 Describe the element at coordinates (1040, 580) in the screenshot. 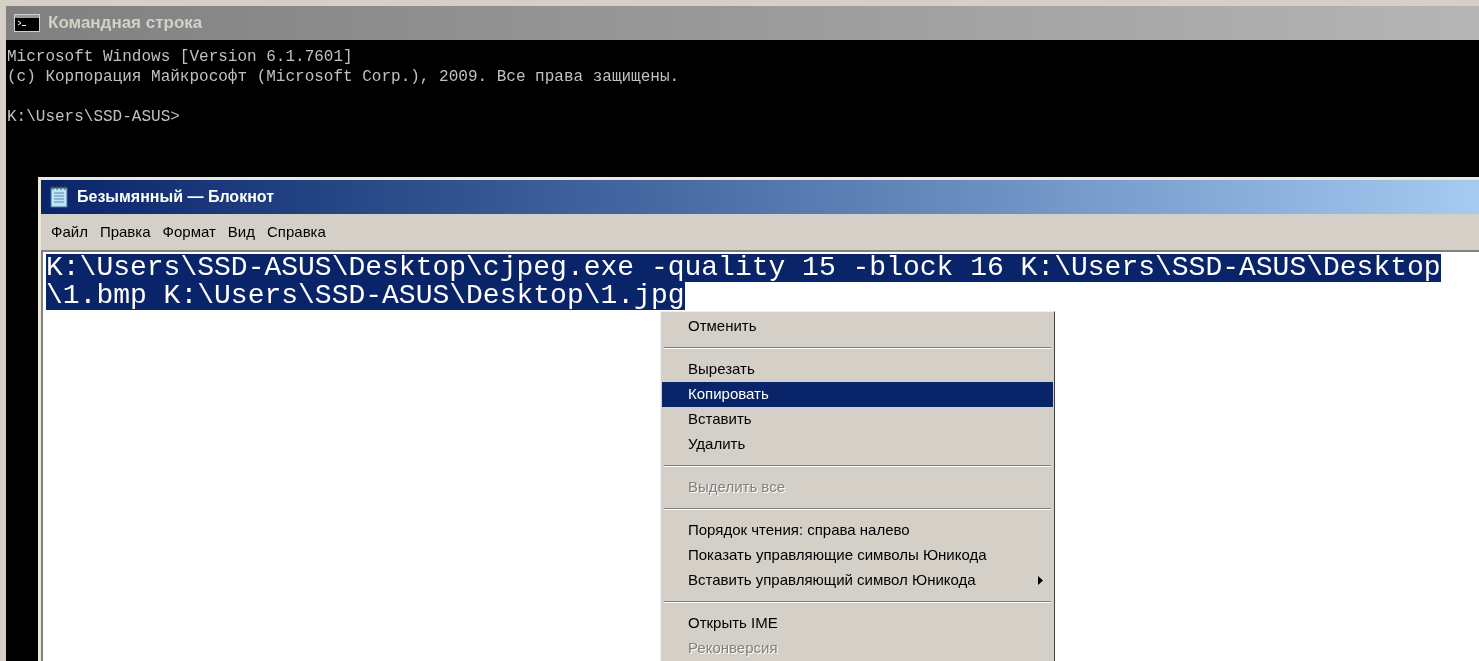

I see `submenu-arrow-icon` at that location.